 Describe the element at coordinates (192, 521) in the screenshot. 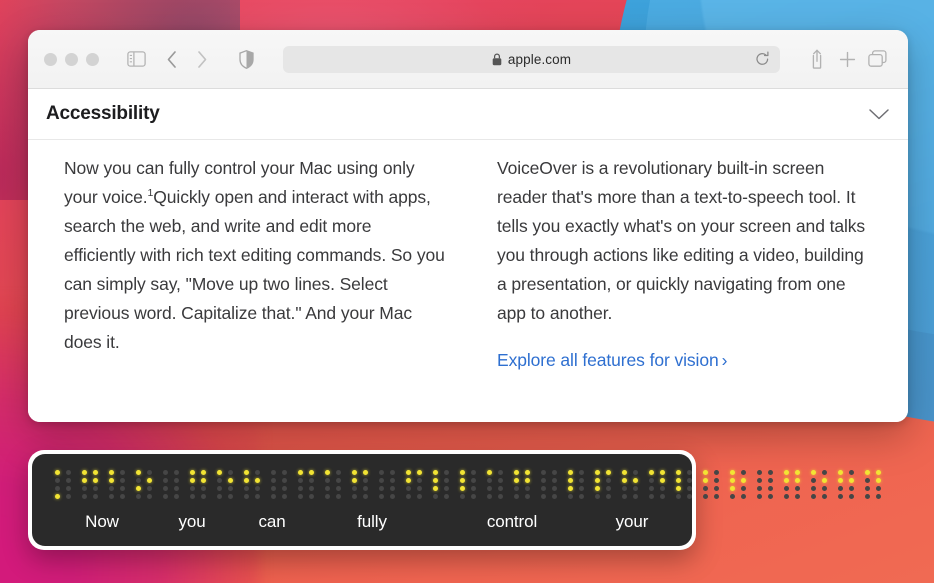

I see `braille-word-label: you` at that location.